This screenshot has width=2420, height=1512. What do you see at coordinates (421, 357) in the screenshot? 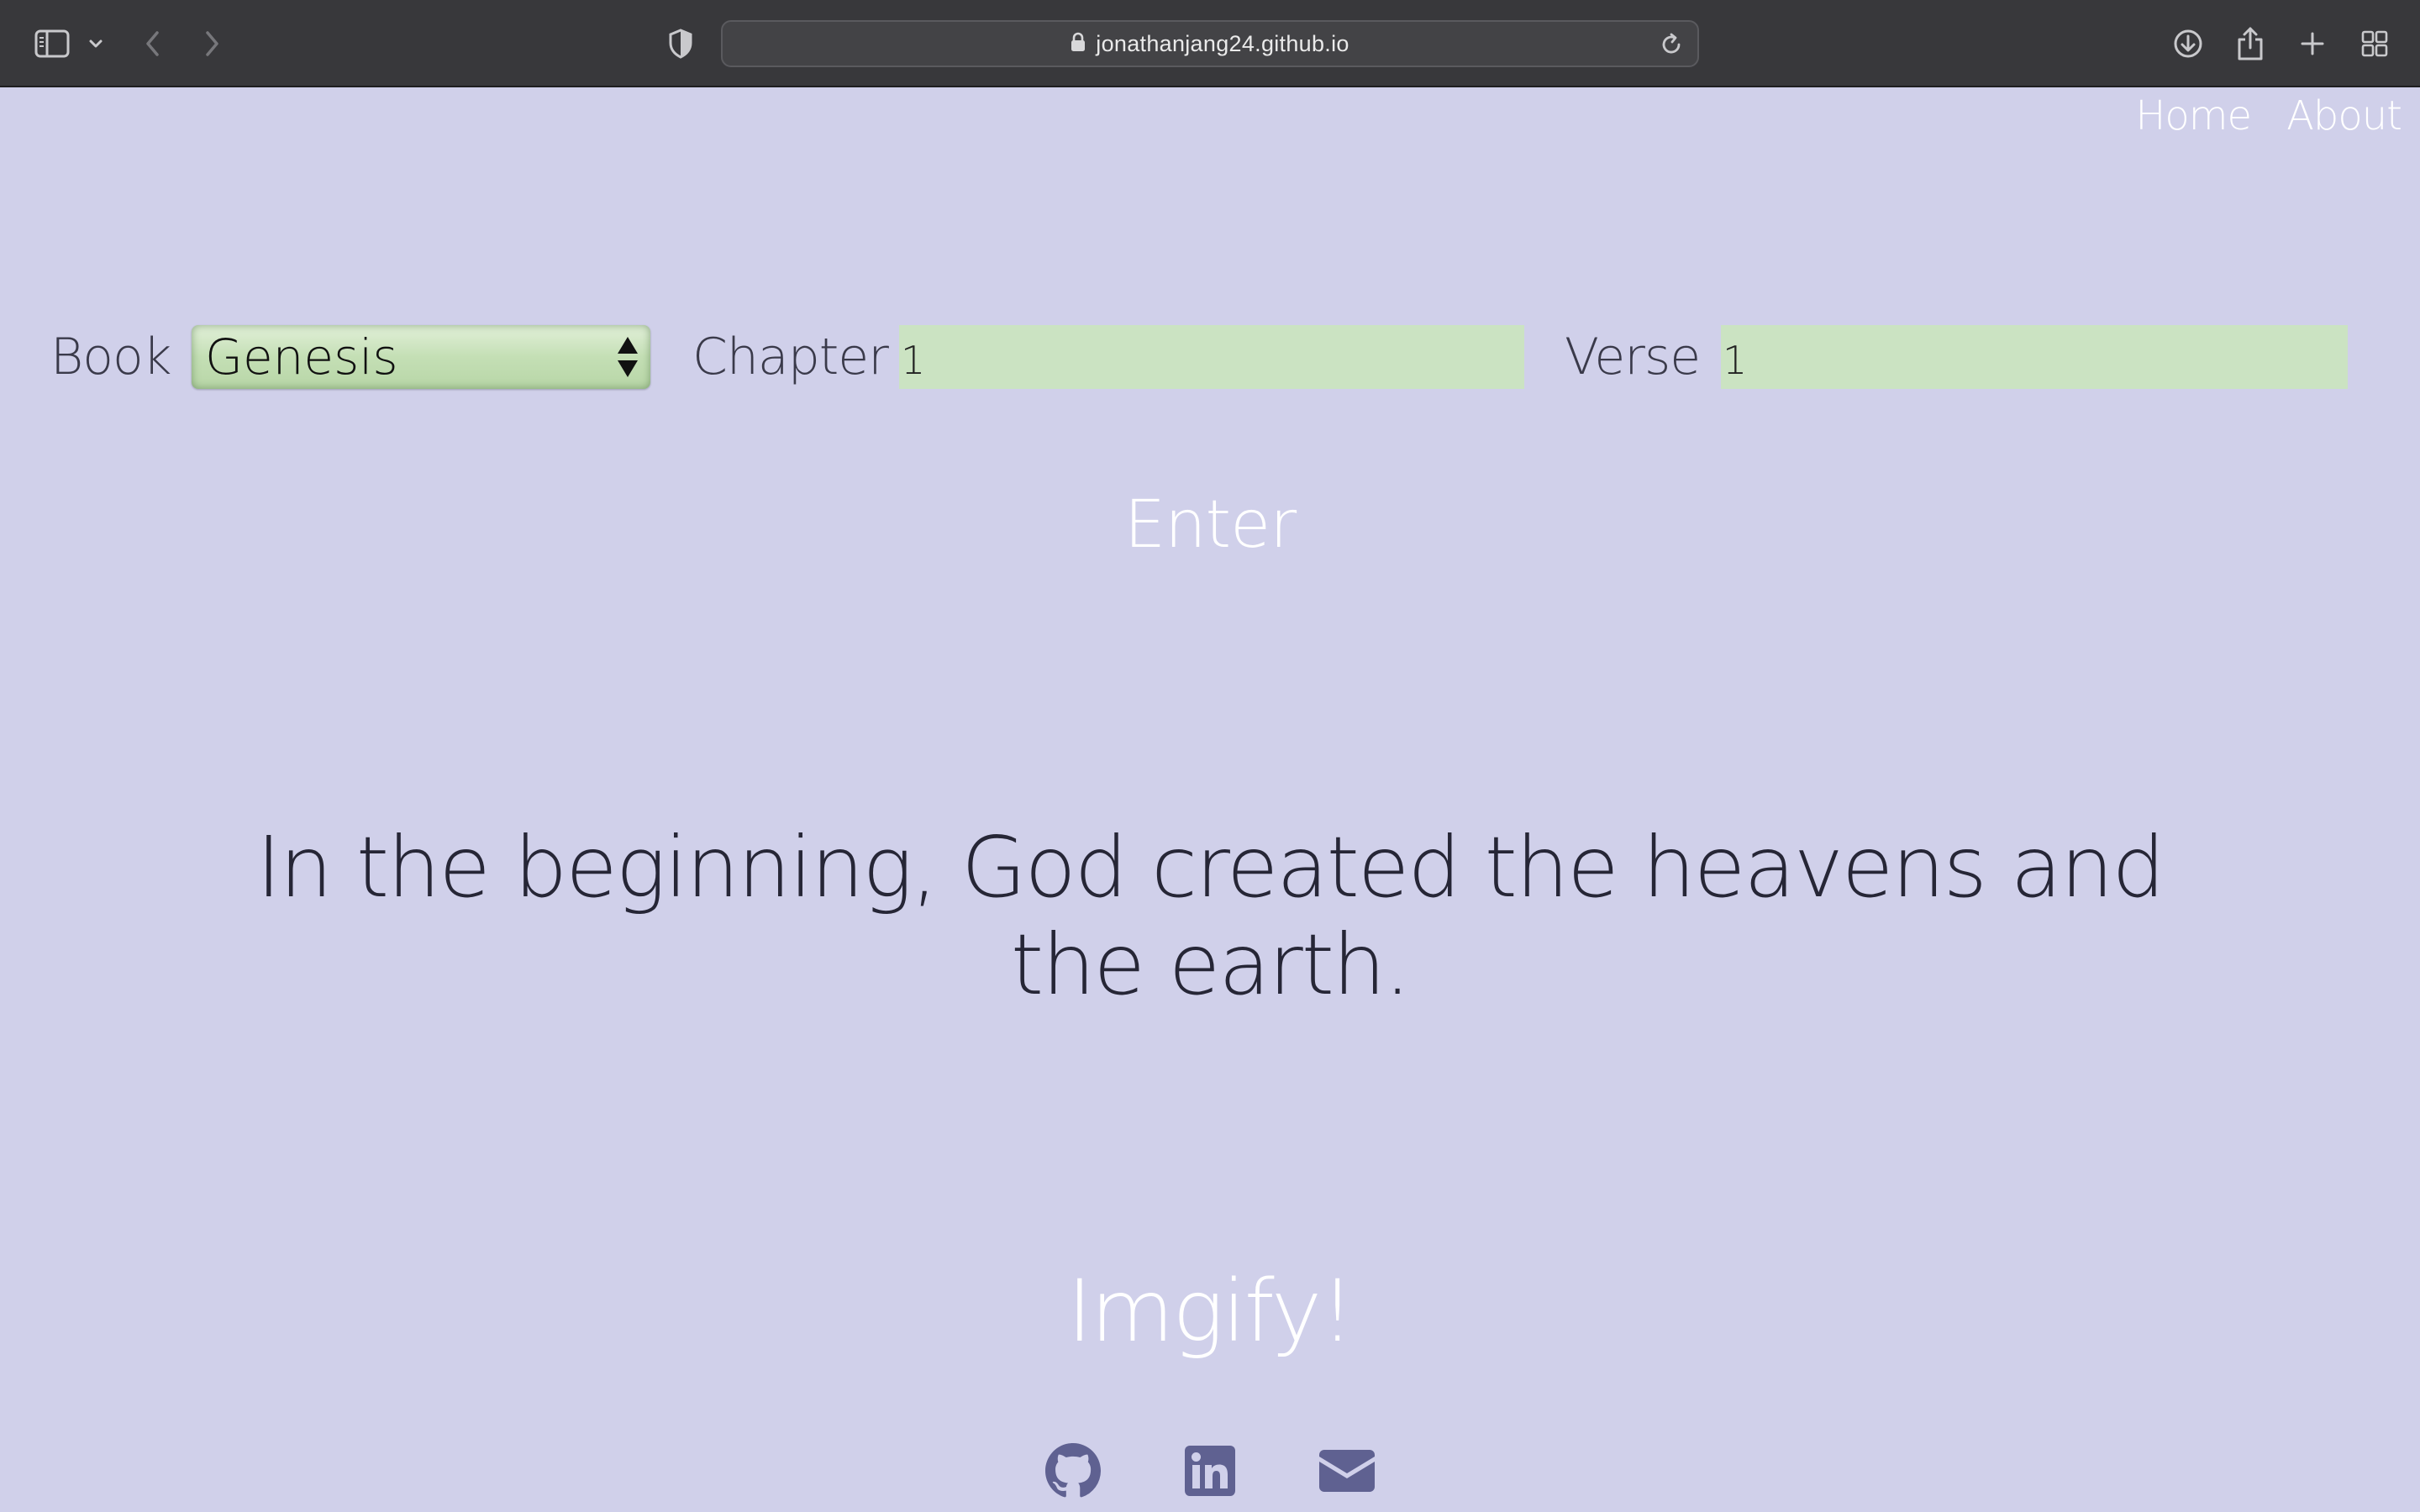
I see `book-select: Genesis` at bounding box center [421, 357].